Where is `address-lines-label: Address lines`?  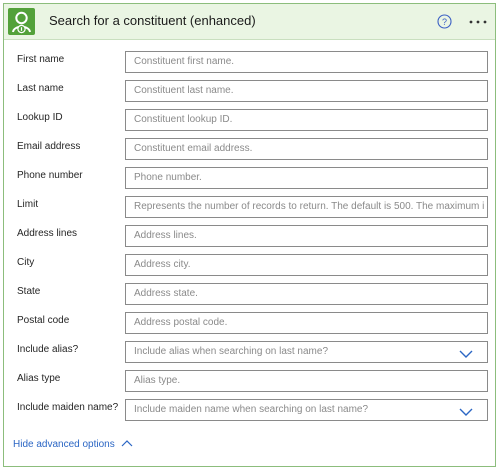 address-lines-label: Address lines is located at coordinates (47, 233).